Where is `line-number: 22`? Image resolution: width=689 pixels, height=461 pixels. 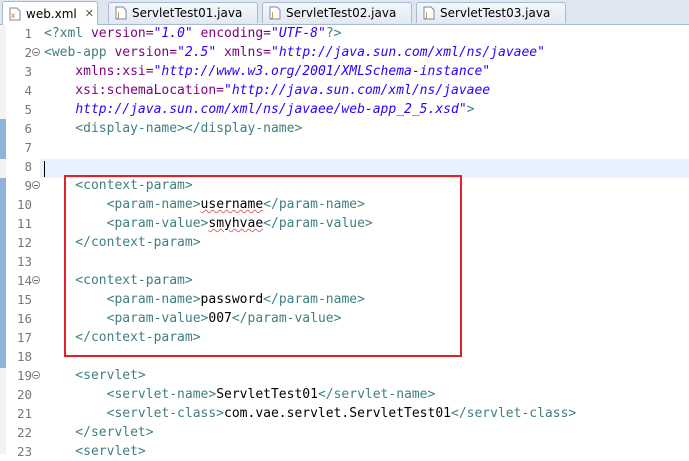 line-number: 22 is located at coordinates (24, 432).